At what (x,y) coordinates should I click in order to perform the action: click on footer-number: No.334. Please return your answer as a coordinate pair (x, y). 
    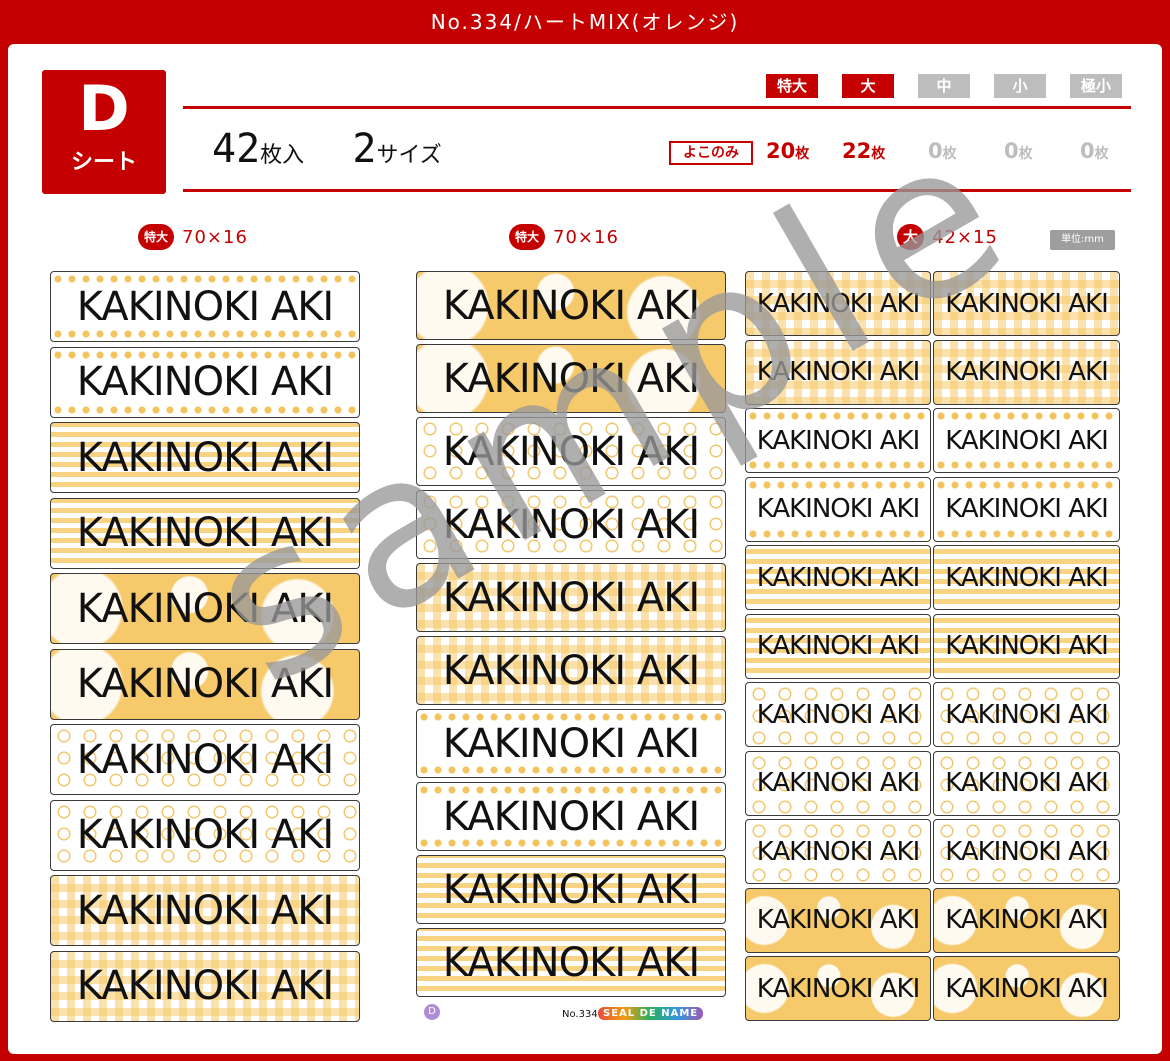
    Looking at the image, I should click on (580, 1014).